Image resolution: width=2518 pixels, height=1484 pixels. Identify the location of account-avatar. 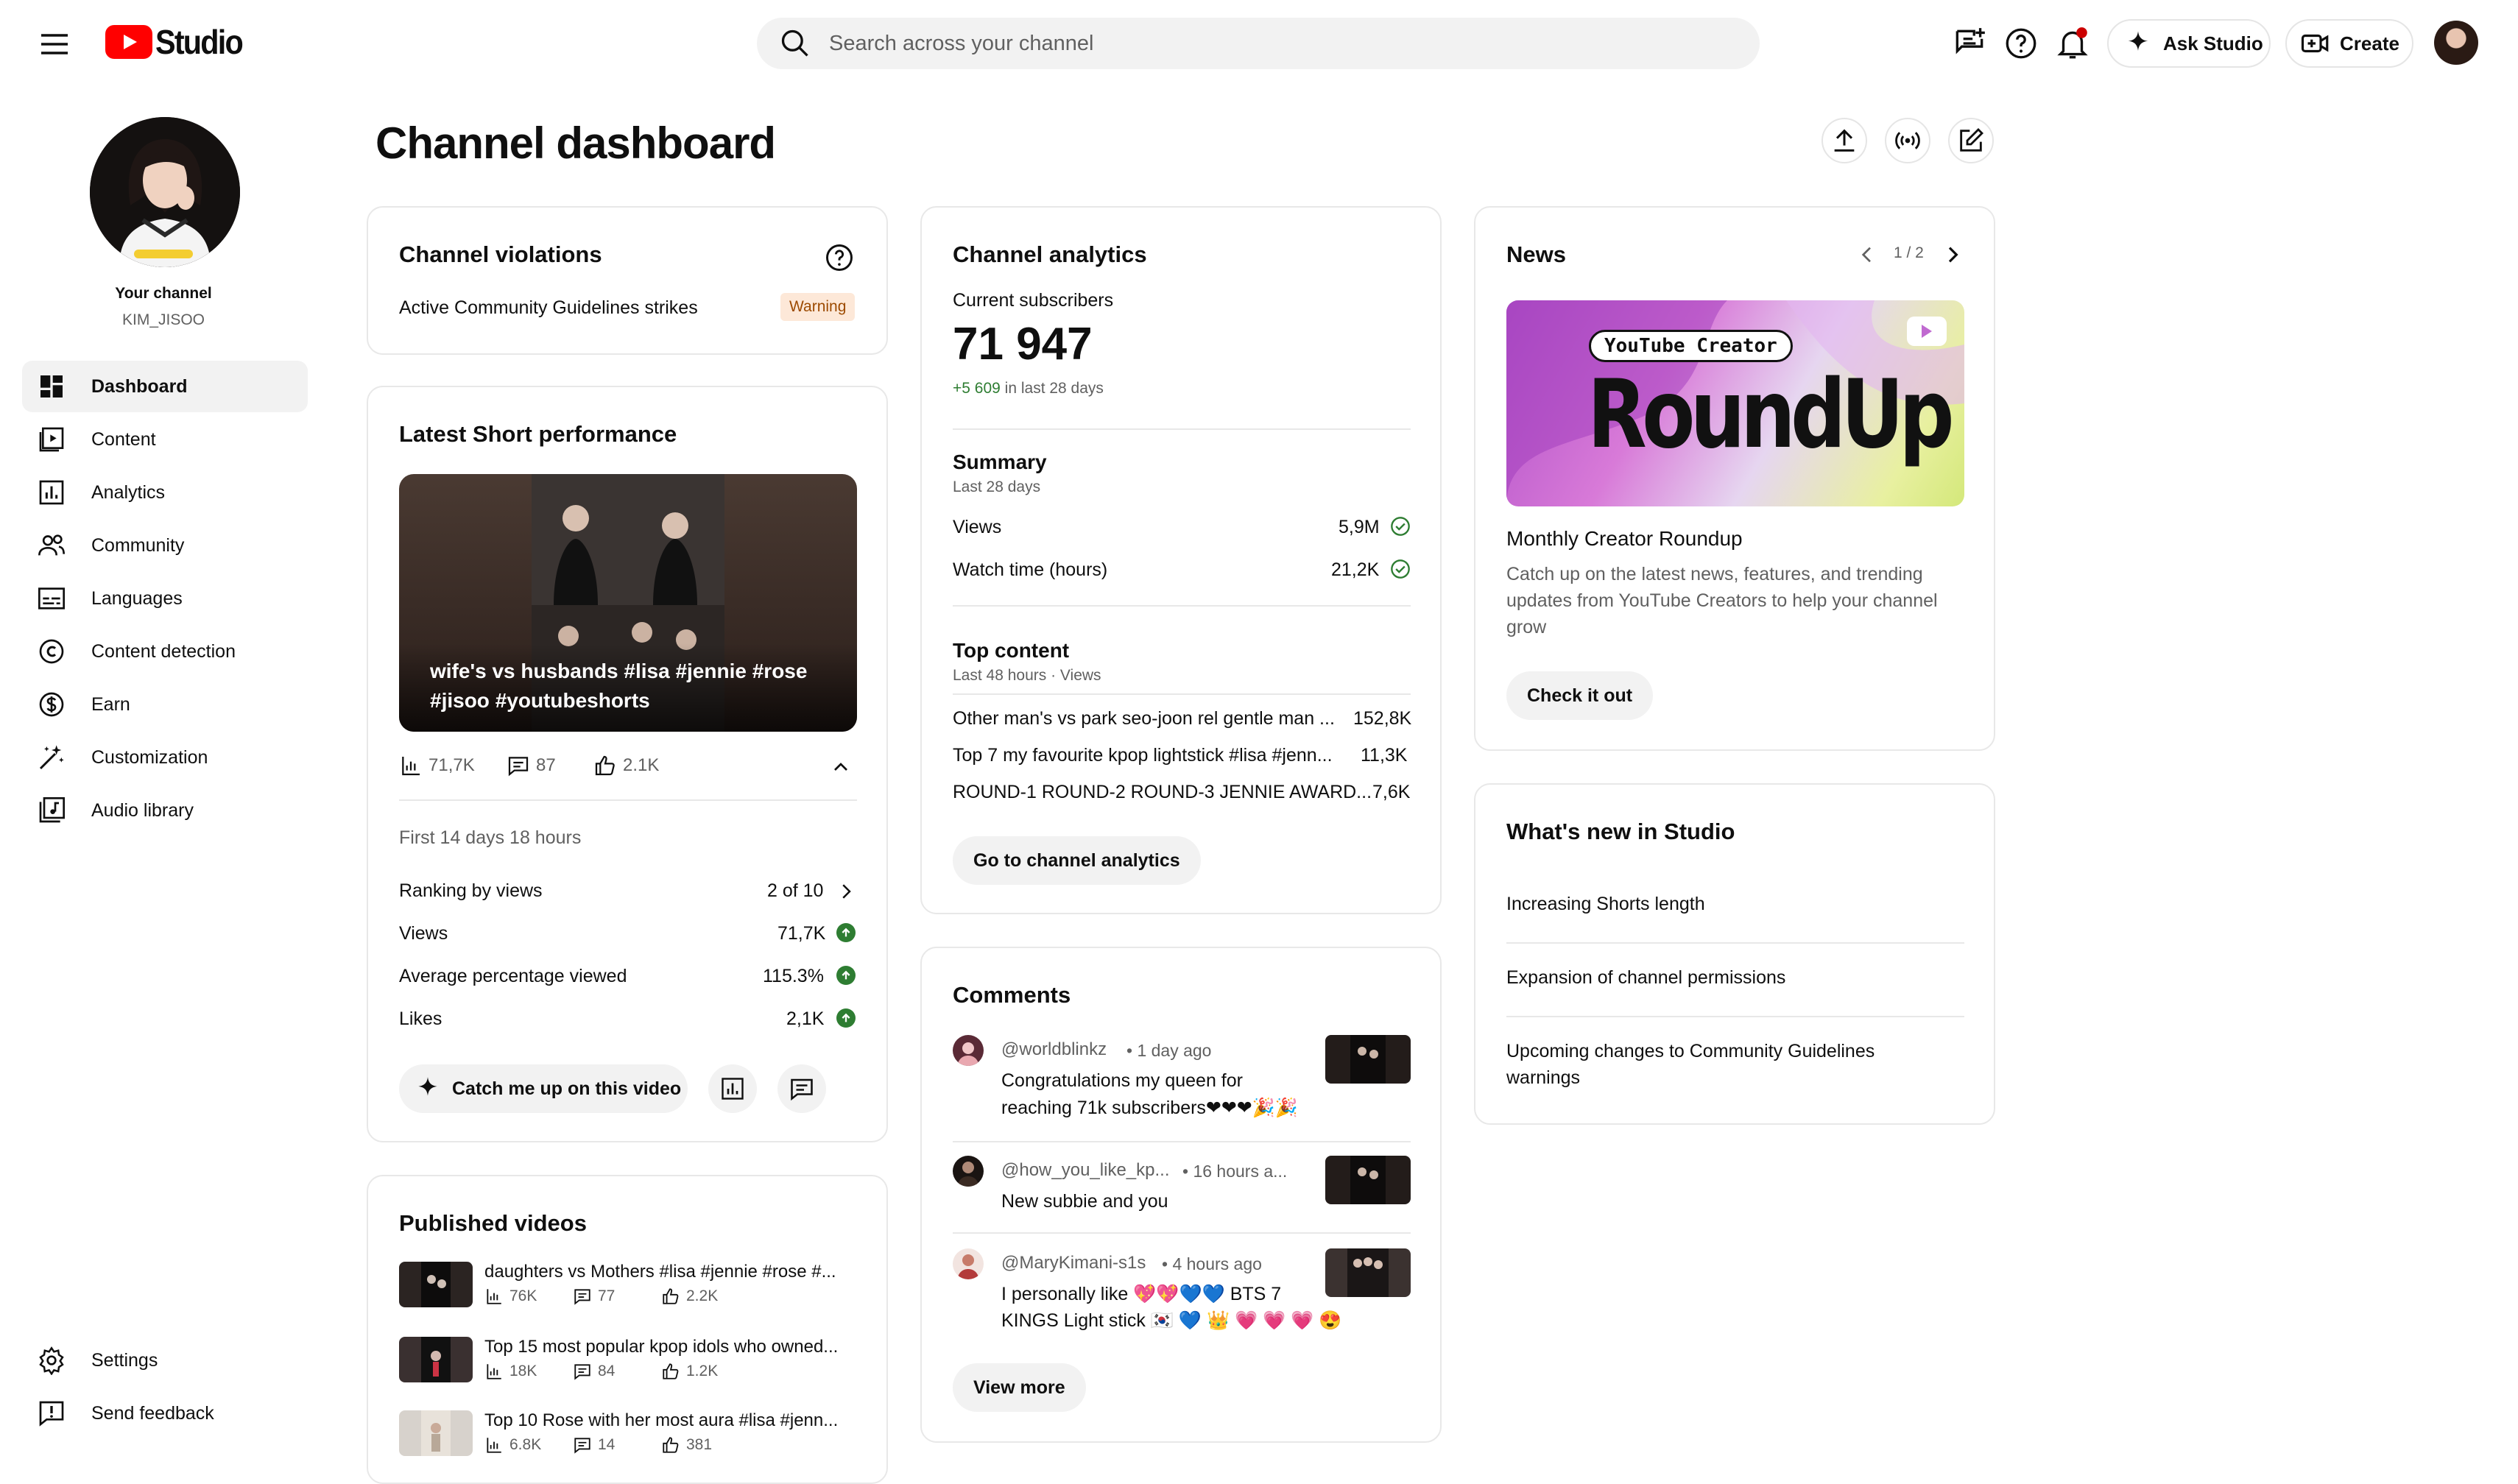
(2456, 43).